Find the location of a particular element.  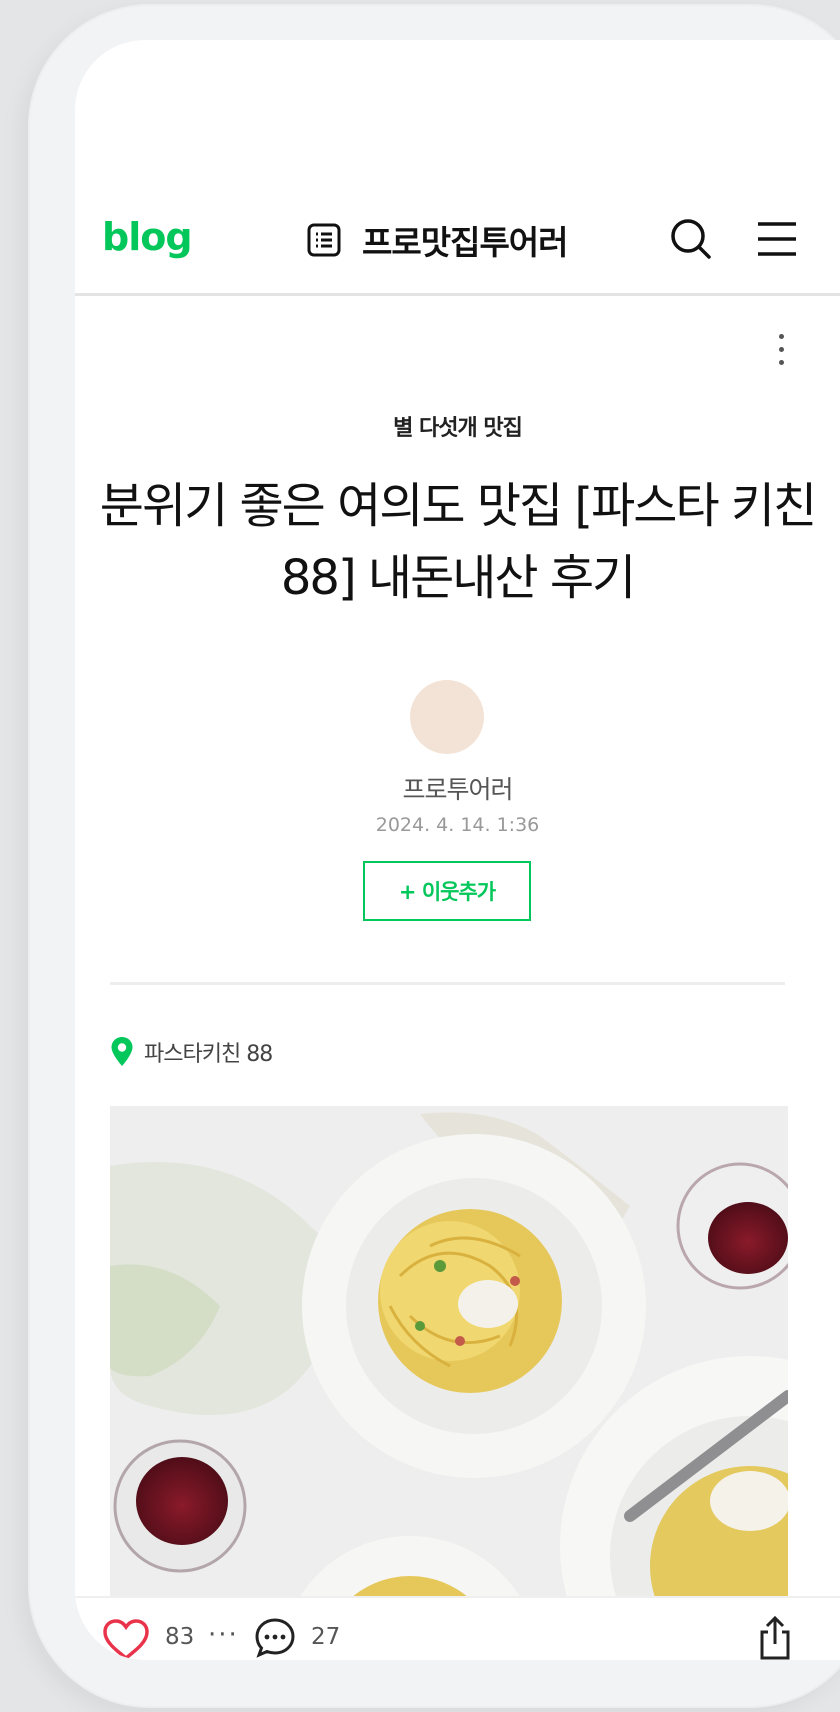

comment-icon is located at coordinates (275, 1638).